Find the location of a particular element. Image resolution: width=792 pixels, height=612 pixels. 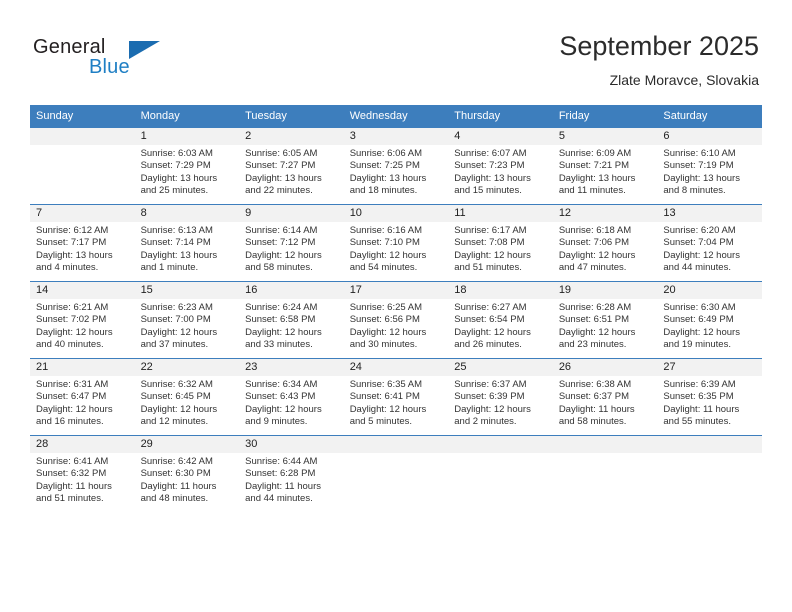

day-detail-sunrise: Sunrise: 6:27 AM is located at coordinates (490, 307).